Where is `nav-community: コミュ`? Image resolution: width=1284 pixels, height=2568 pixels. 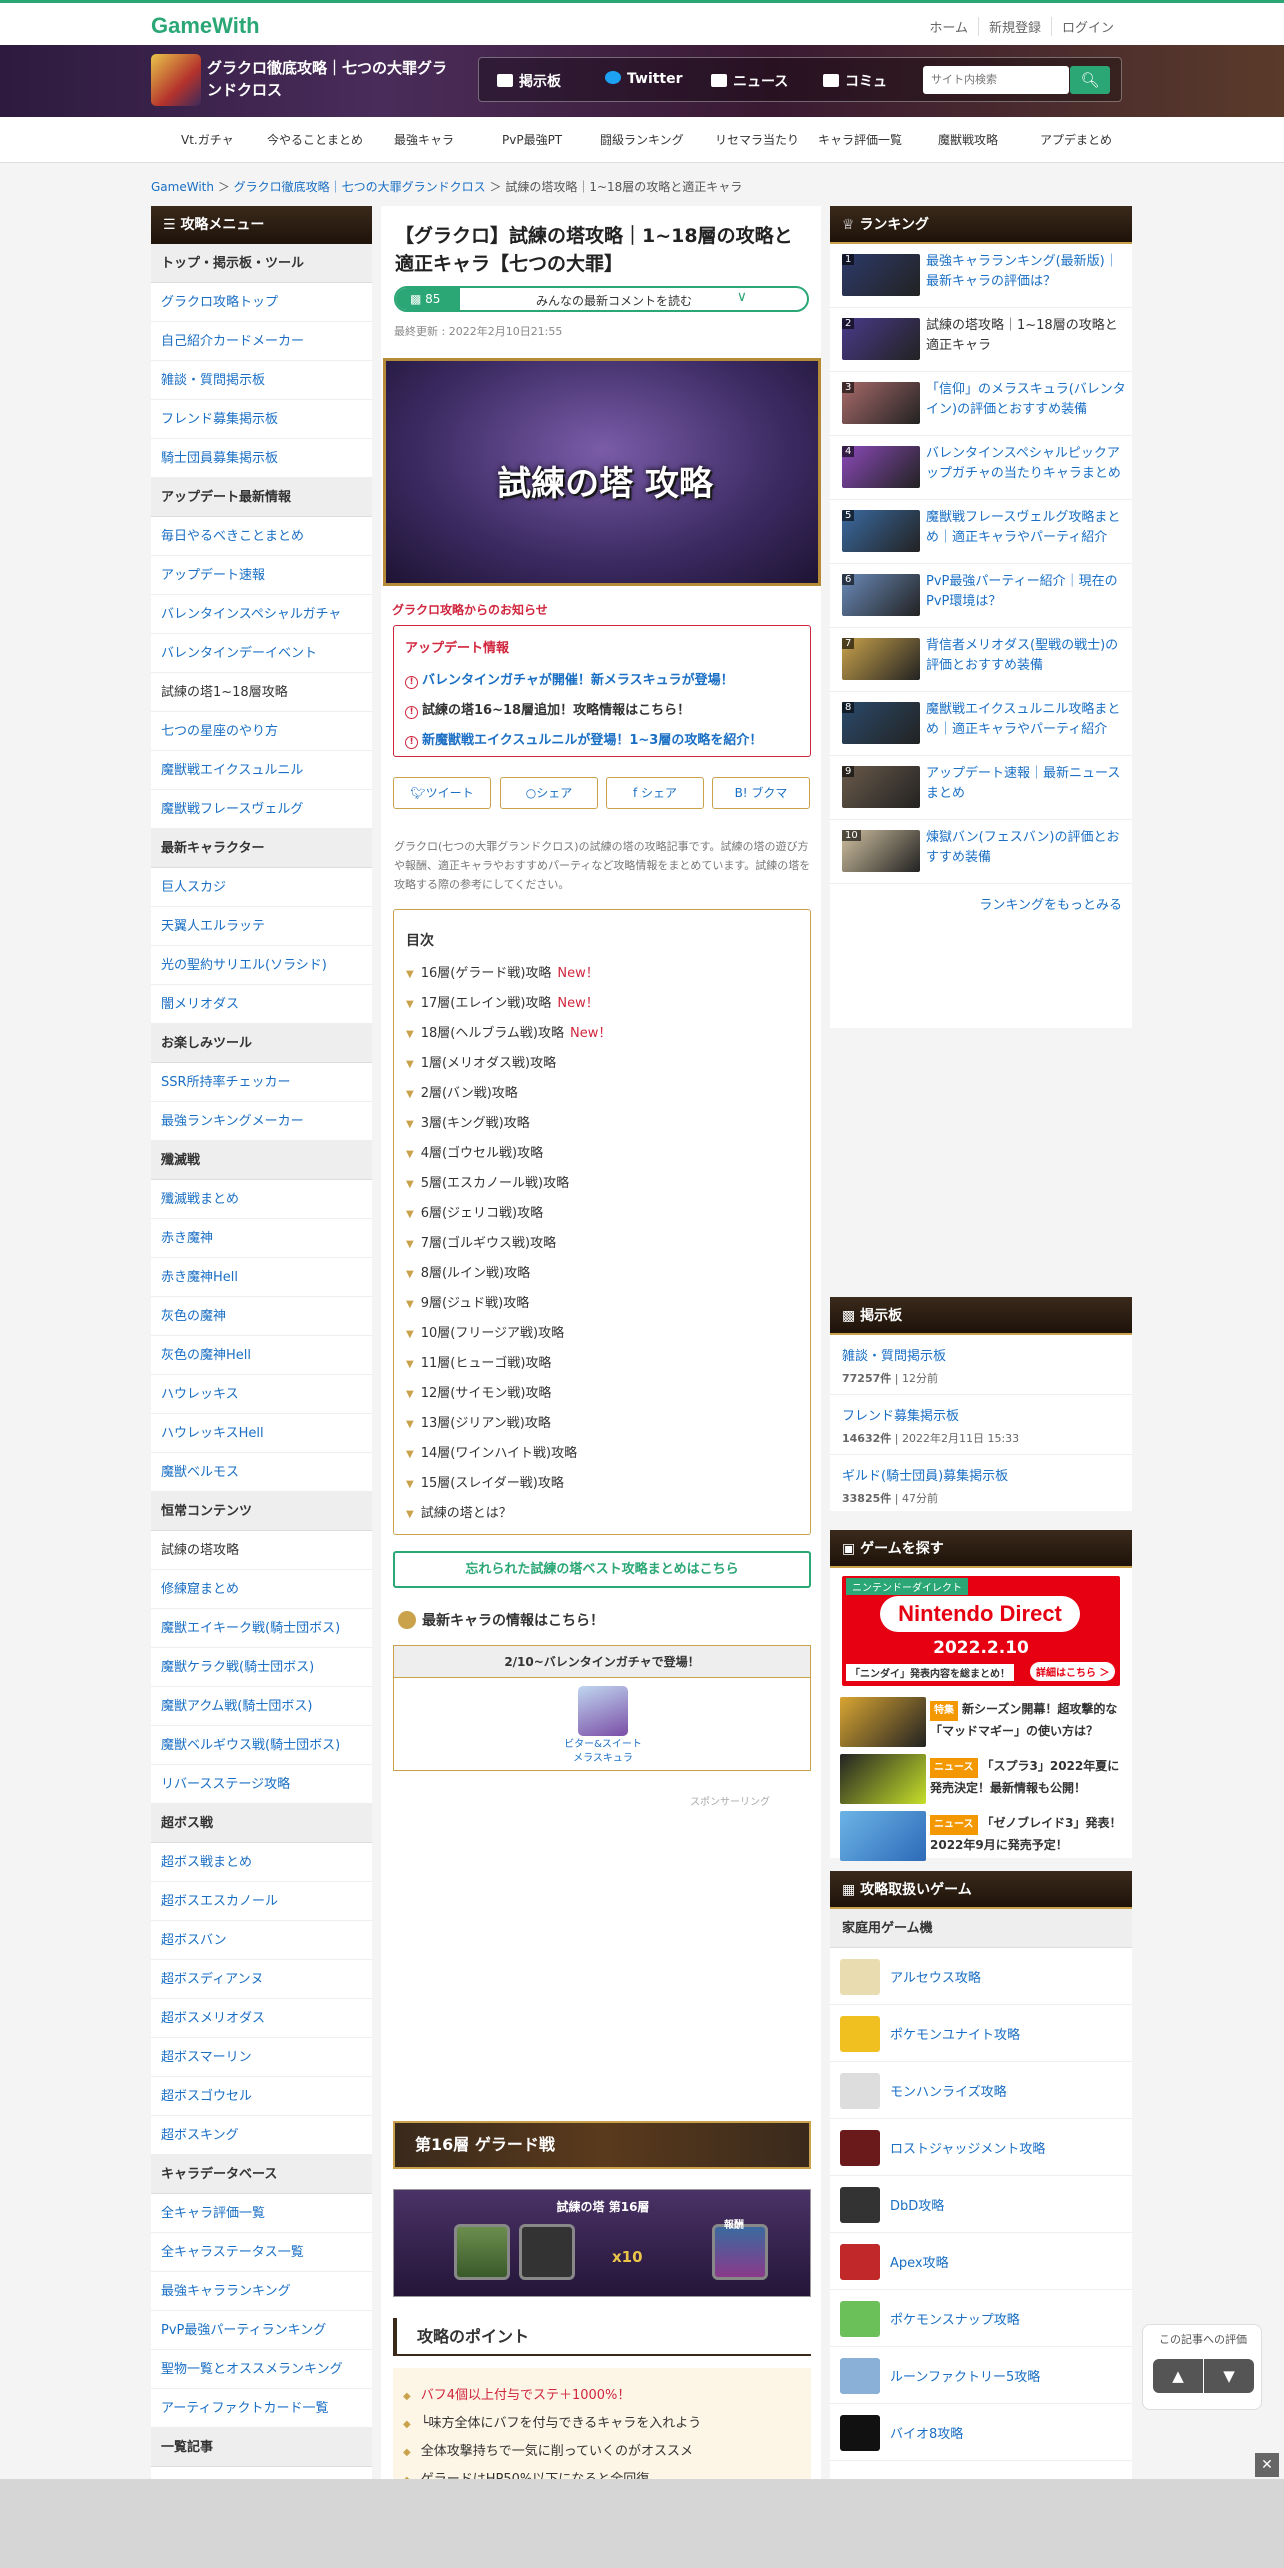
nav-community: コミュ is located at coordinates (855, 81).